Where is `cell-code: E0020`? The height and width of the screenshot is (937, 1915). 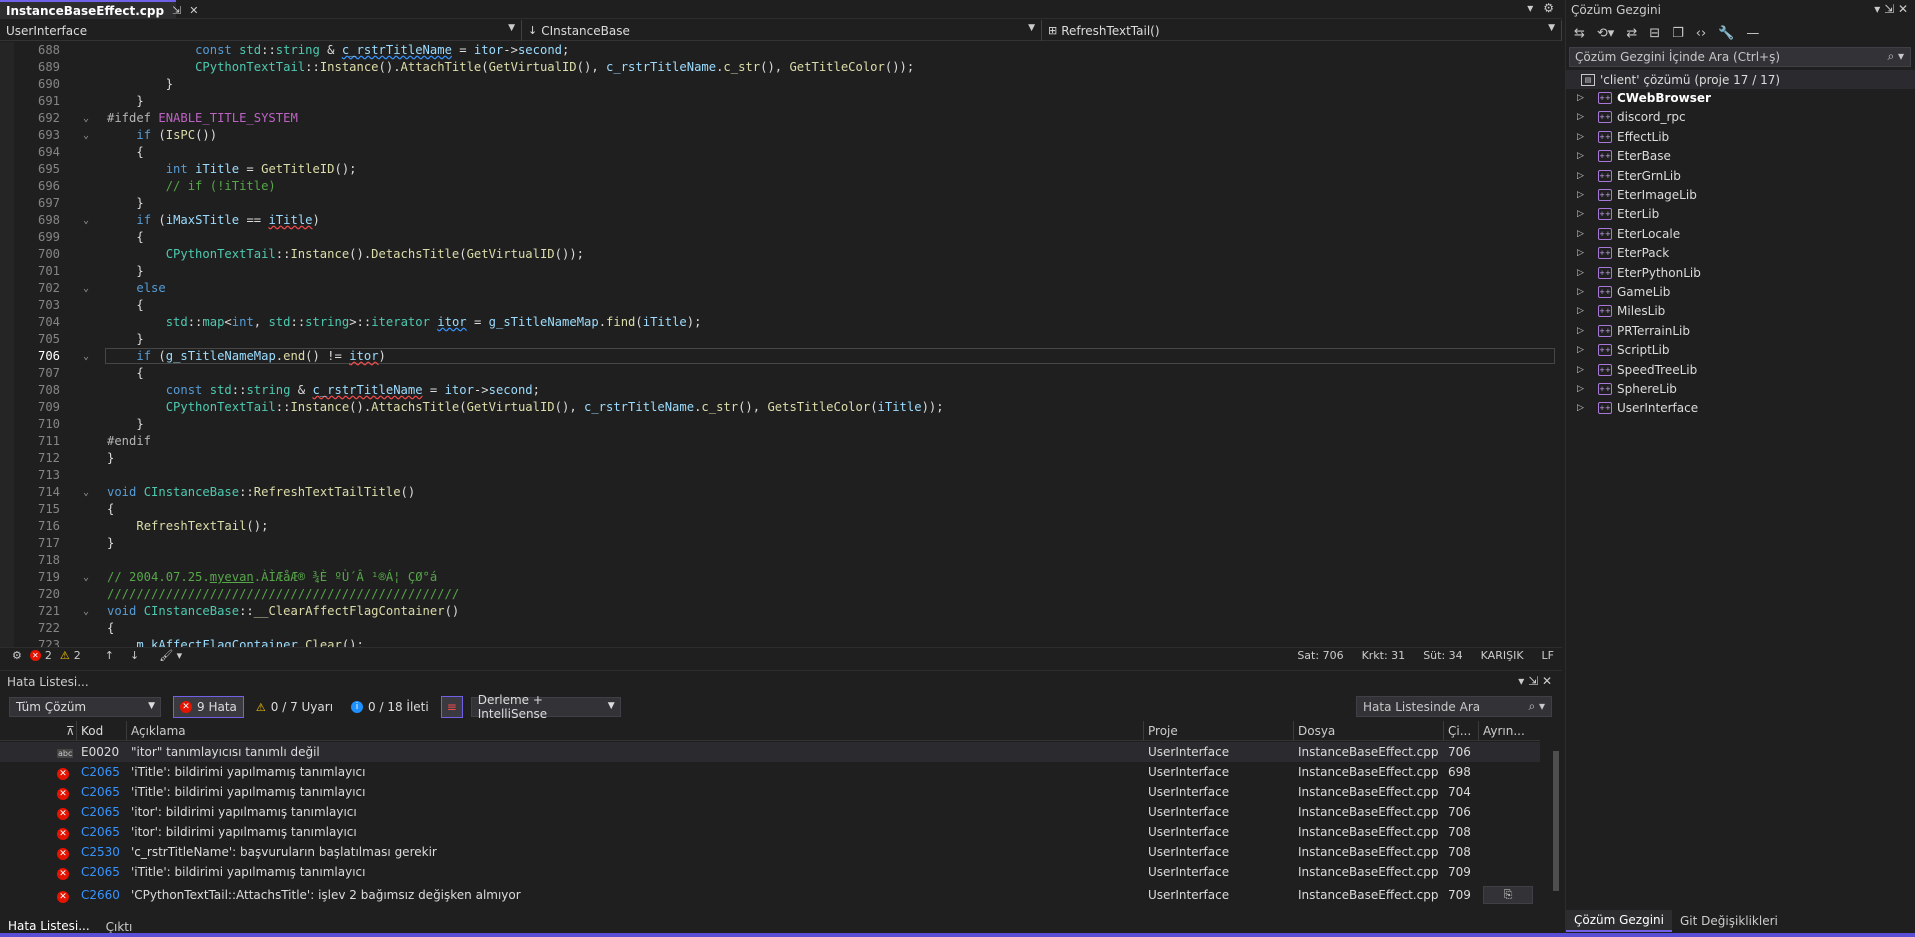 cell-code: E0020 is located at coordinates (104, 752).